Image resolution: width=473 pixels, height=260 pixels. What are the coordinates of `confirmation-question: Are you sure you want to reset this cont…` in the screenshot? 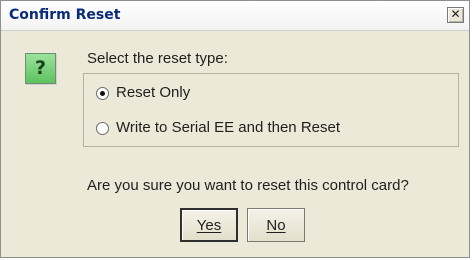 It's located at (248, 185).